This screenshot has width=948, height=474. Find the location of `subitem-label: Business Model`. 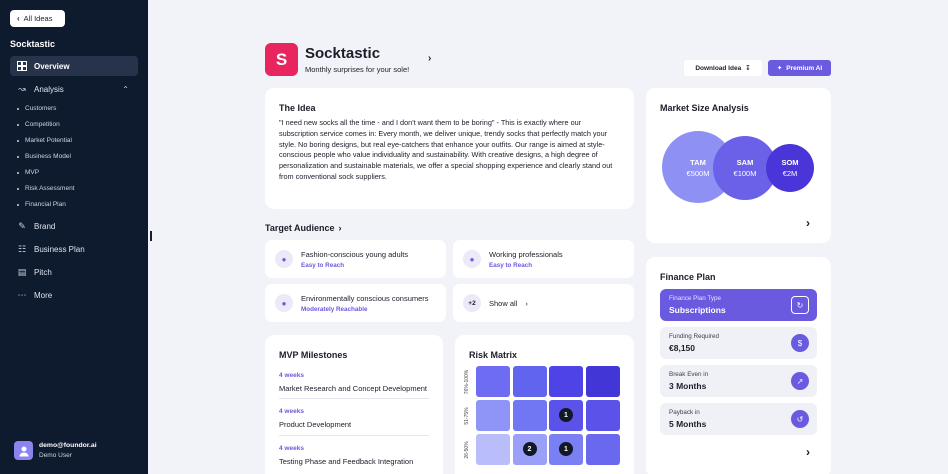

subitem-label: Business Model is located at coordinates (48, 156).